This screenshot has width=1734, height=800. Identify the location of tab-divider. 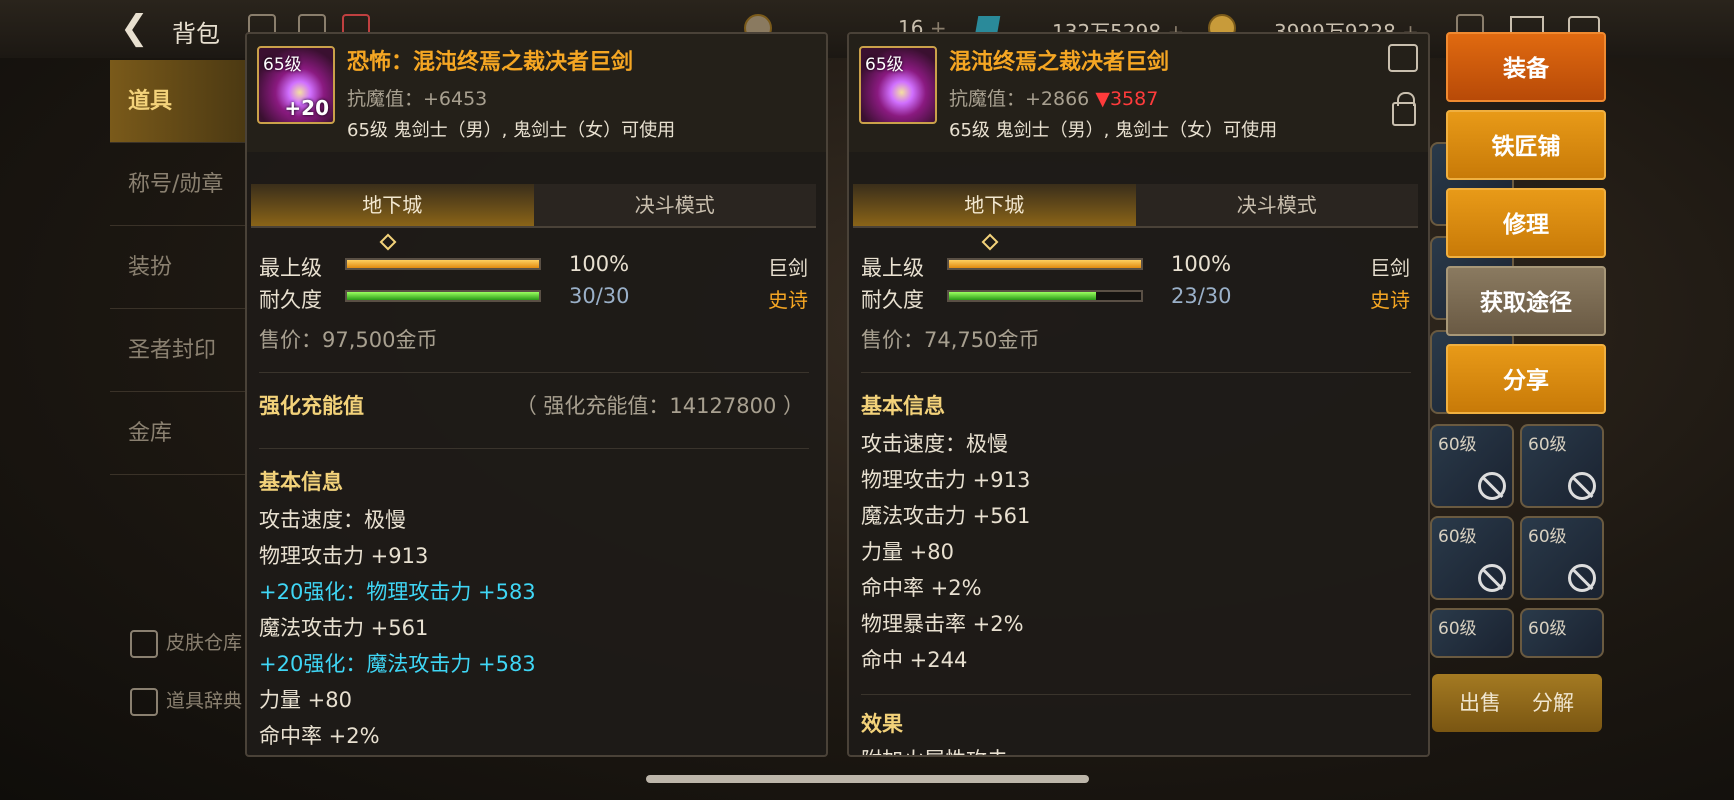
(533, 227).